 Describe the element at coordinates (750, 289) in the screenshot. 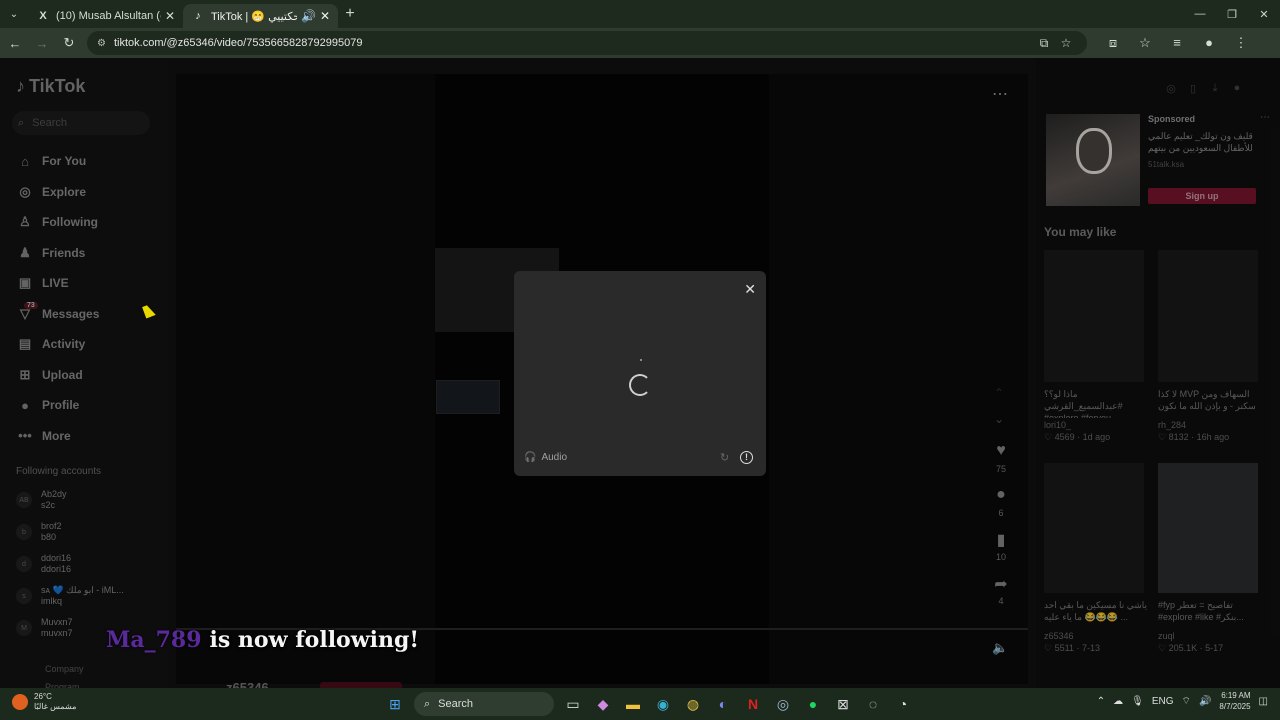

I see `close-icon: ✕` at that location.